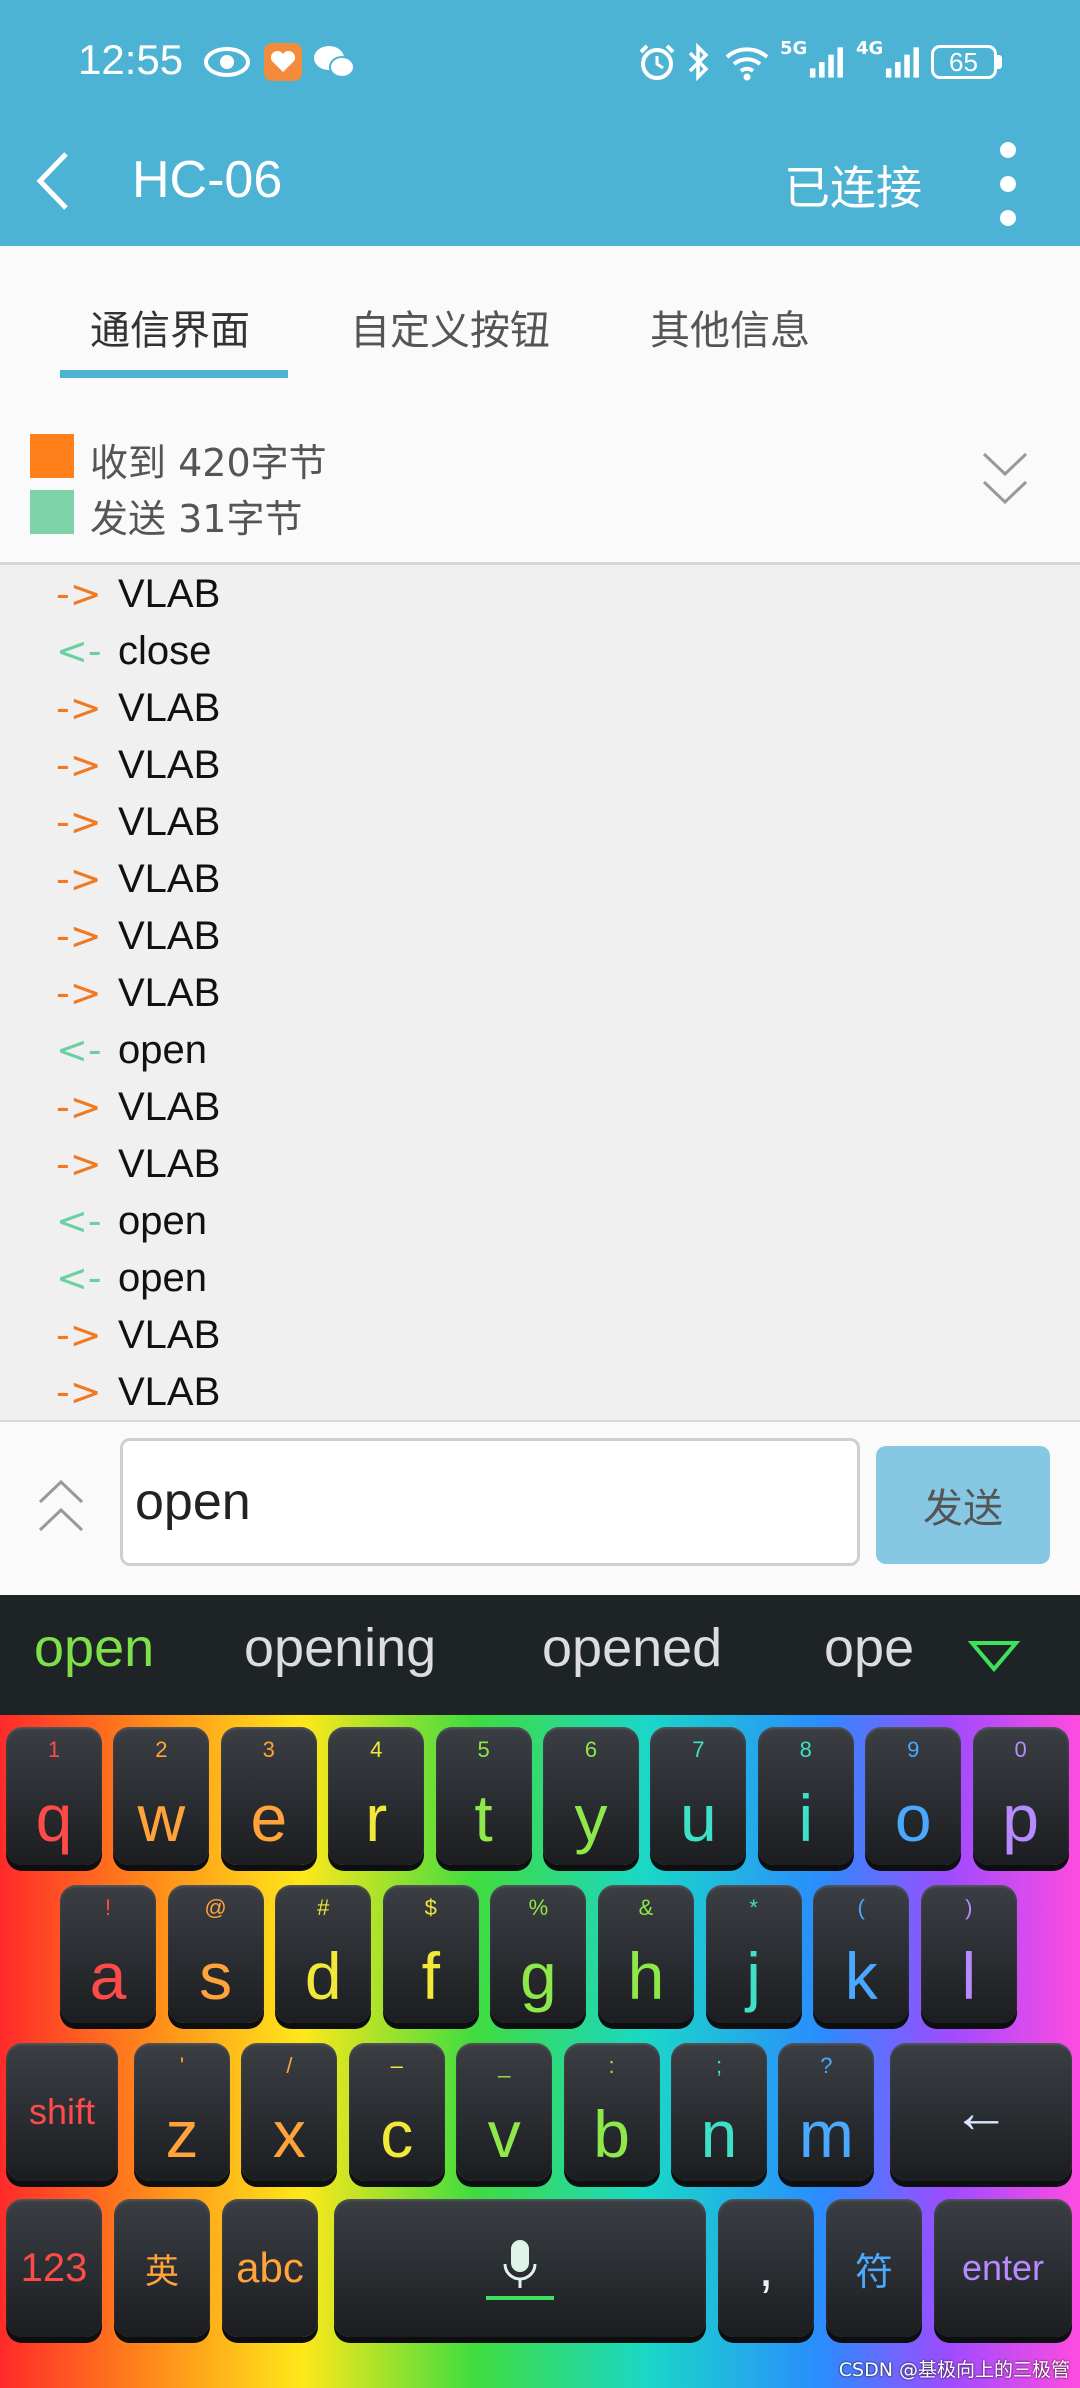  What do you see at coordinates (215, 1907) in the screenshot?
I see `key-s-symbol: @` at bounding box center [215, 1907].